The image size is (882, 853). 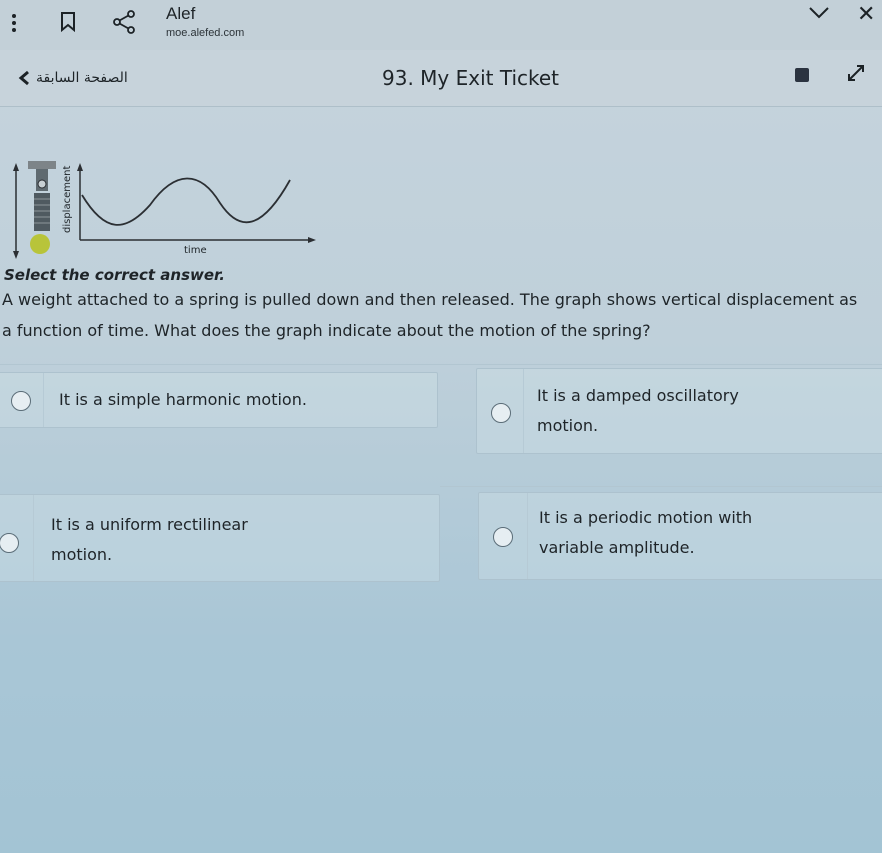 What do you see at coordinates (441, 25) in the screenshot?
I see `app-bar: Alef moe.alefed.com ✕` at bounding box center [441, 25].